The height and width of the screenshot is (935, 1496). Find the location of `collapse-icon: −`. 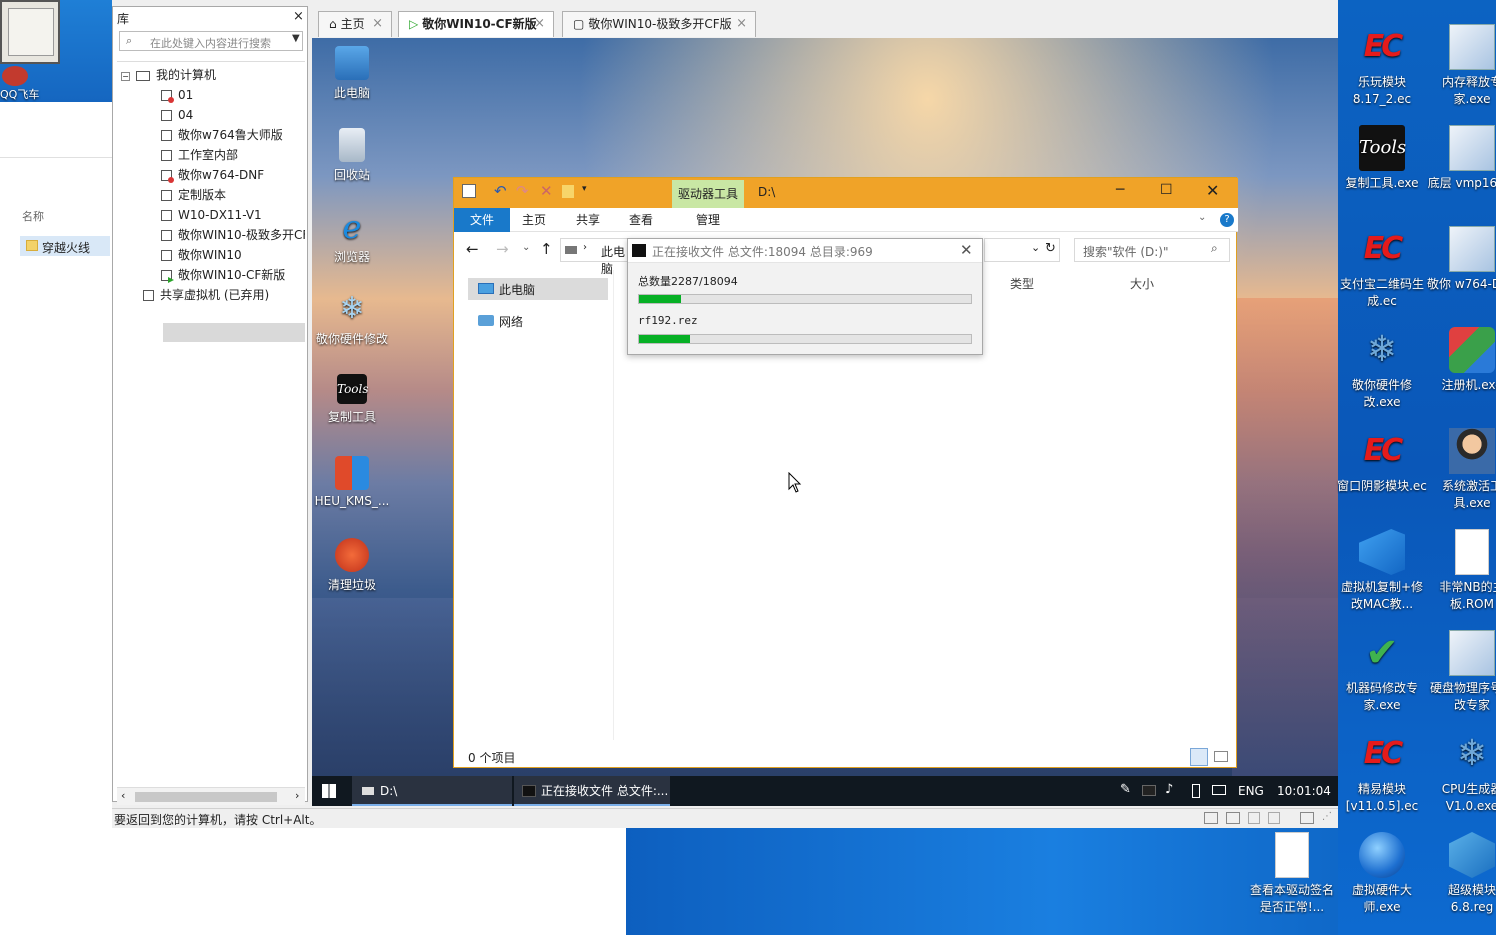

collapse-icon: − is located at coordinates (125, 76).